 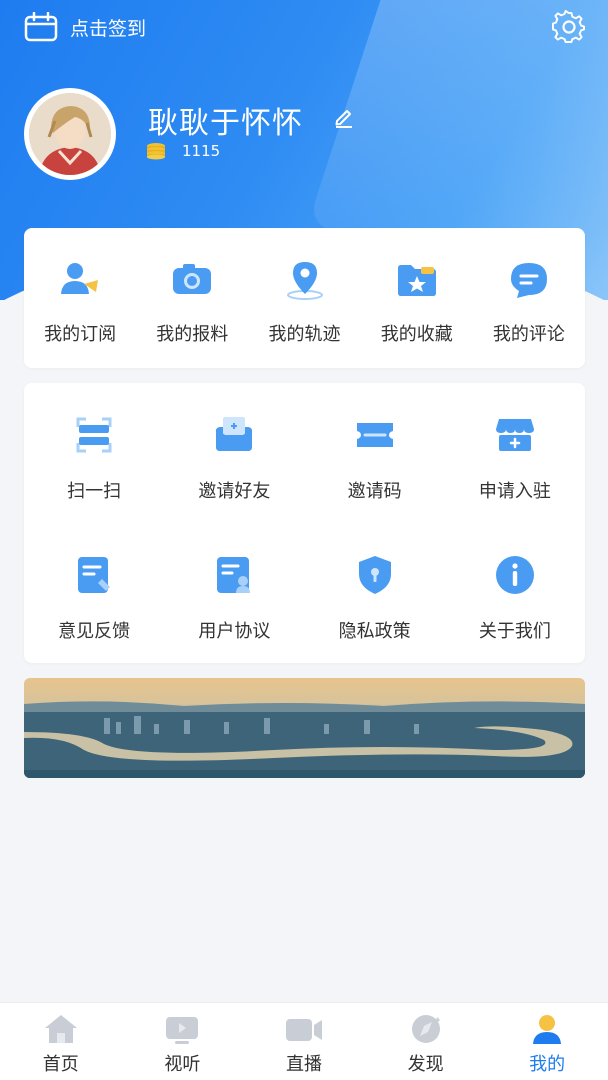 What do you see at coordinates (304, 334) in the screenshot?
I see `action-label: 我的轨迹` at bounding box center [304, 334].